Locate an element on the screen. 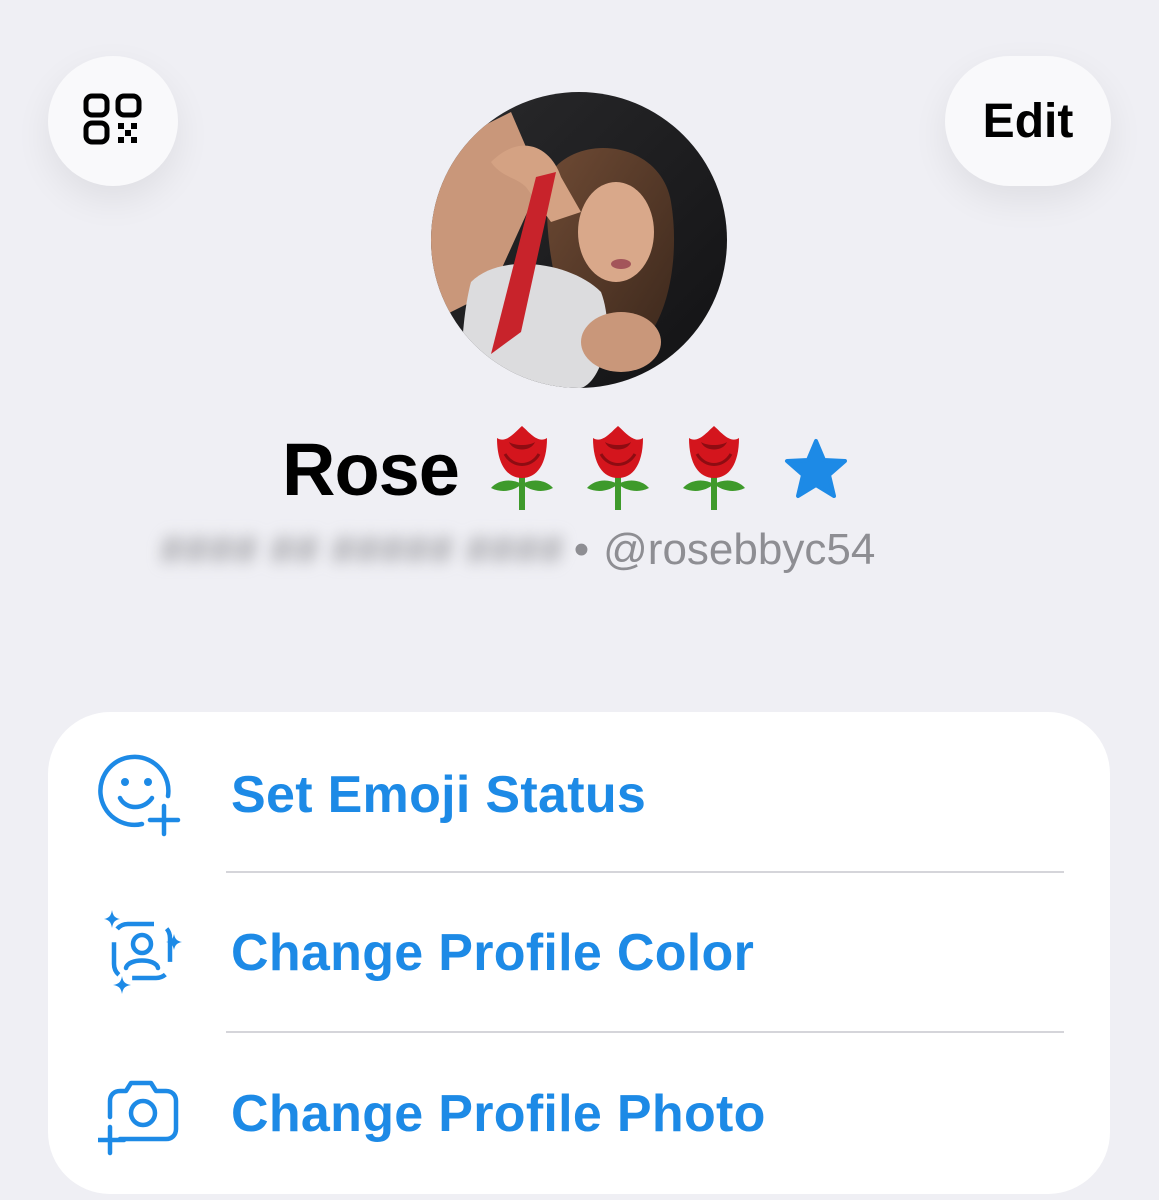 Image resolution: width=1159 pixels, height=1200 pixels. qr-code-button is located at coordinates (113, 121).